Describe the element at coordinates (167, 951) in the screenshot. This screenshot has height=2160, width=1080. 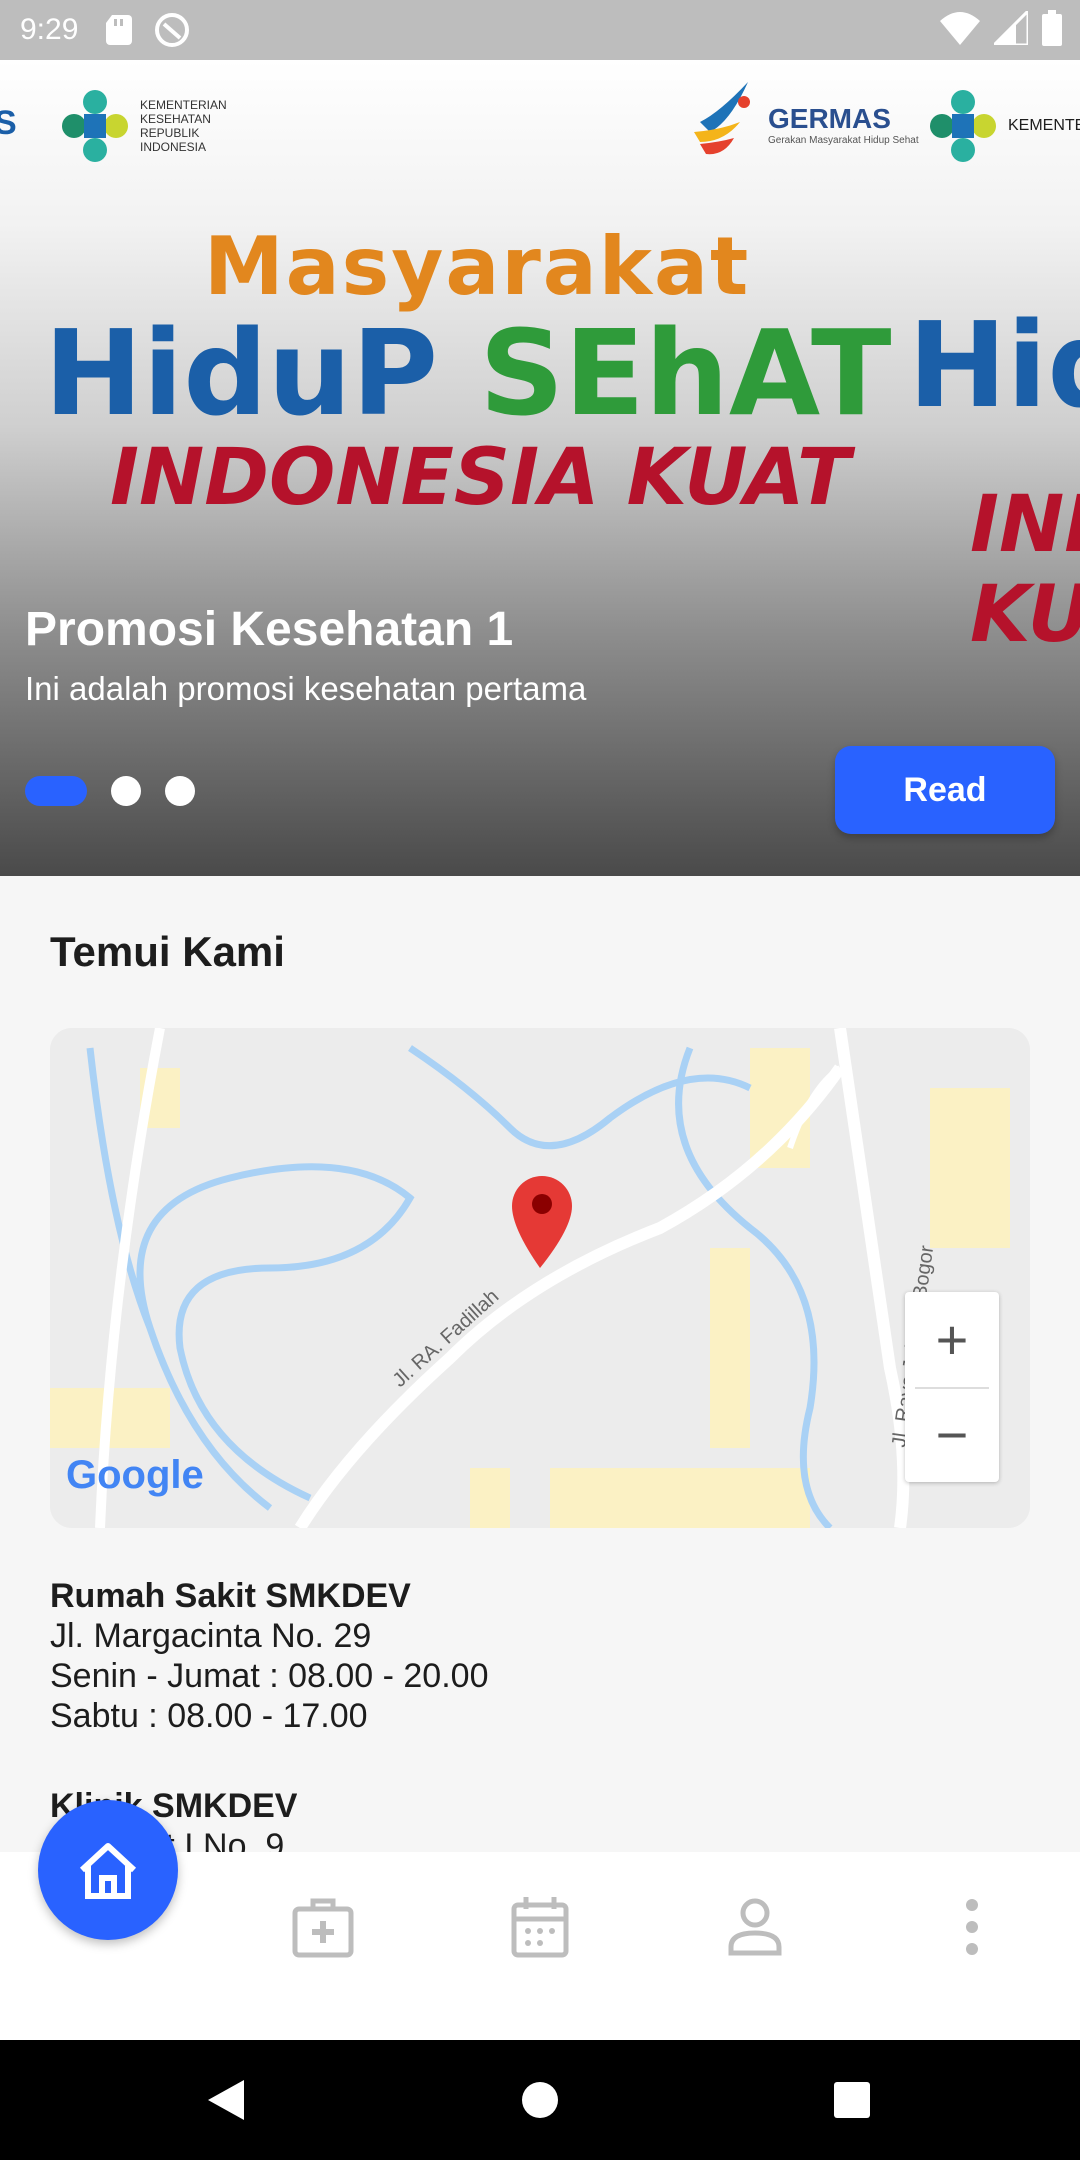
I see `section-title: Temui Kami` at that location.